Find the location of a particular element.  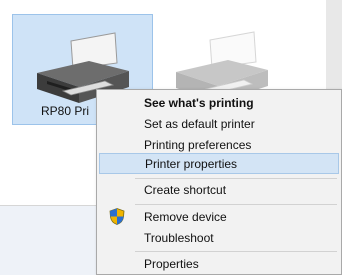

menu-item-remove-device: Remove device is located at coordinates (219, 217).